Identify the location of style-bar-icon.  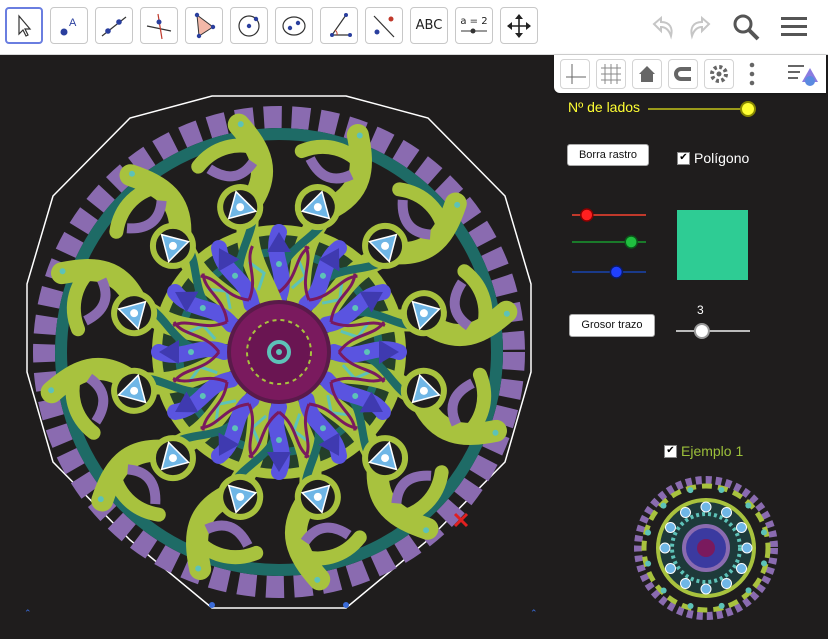
(803, 75).